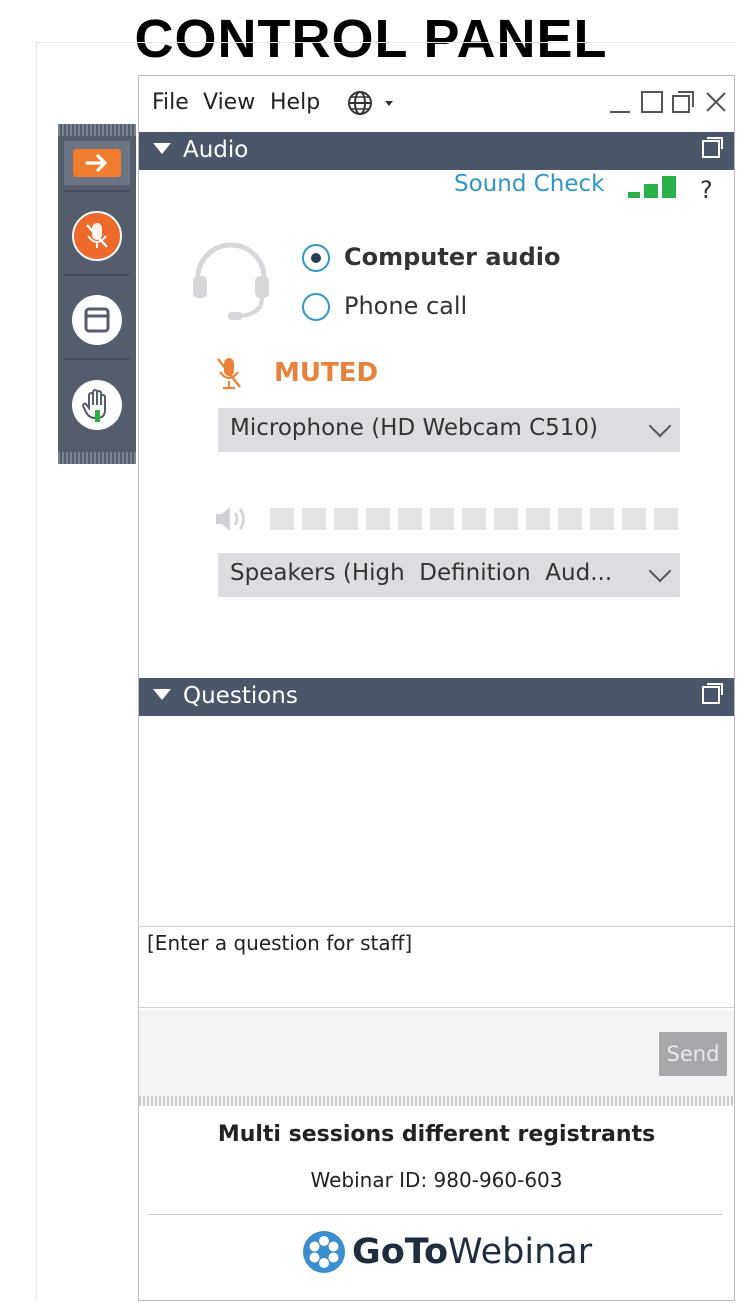  What do you see at coordinates (414, 428) in the screenshot?
I see `microphone-select-value: Microphone (HD Webcam C510)` at bounding box center [414, 428].